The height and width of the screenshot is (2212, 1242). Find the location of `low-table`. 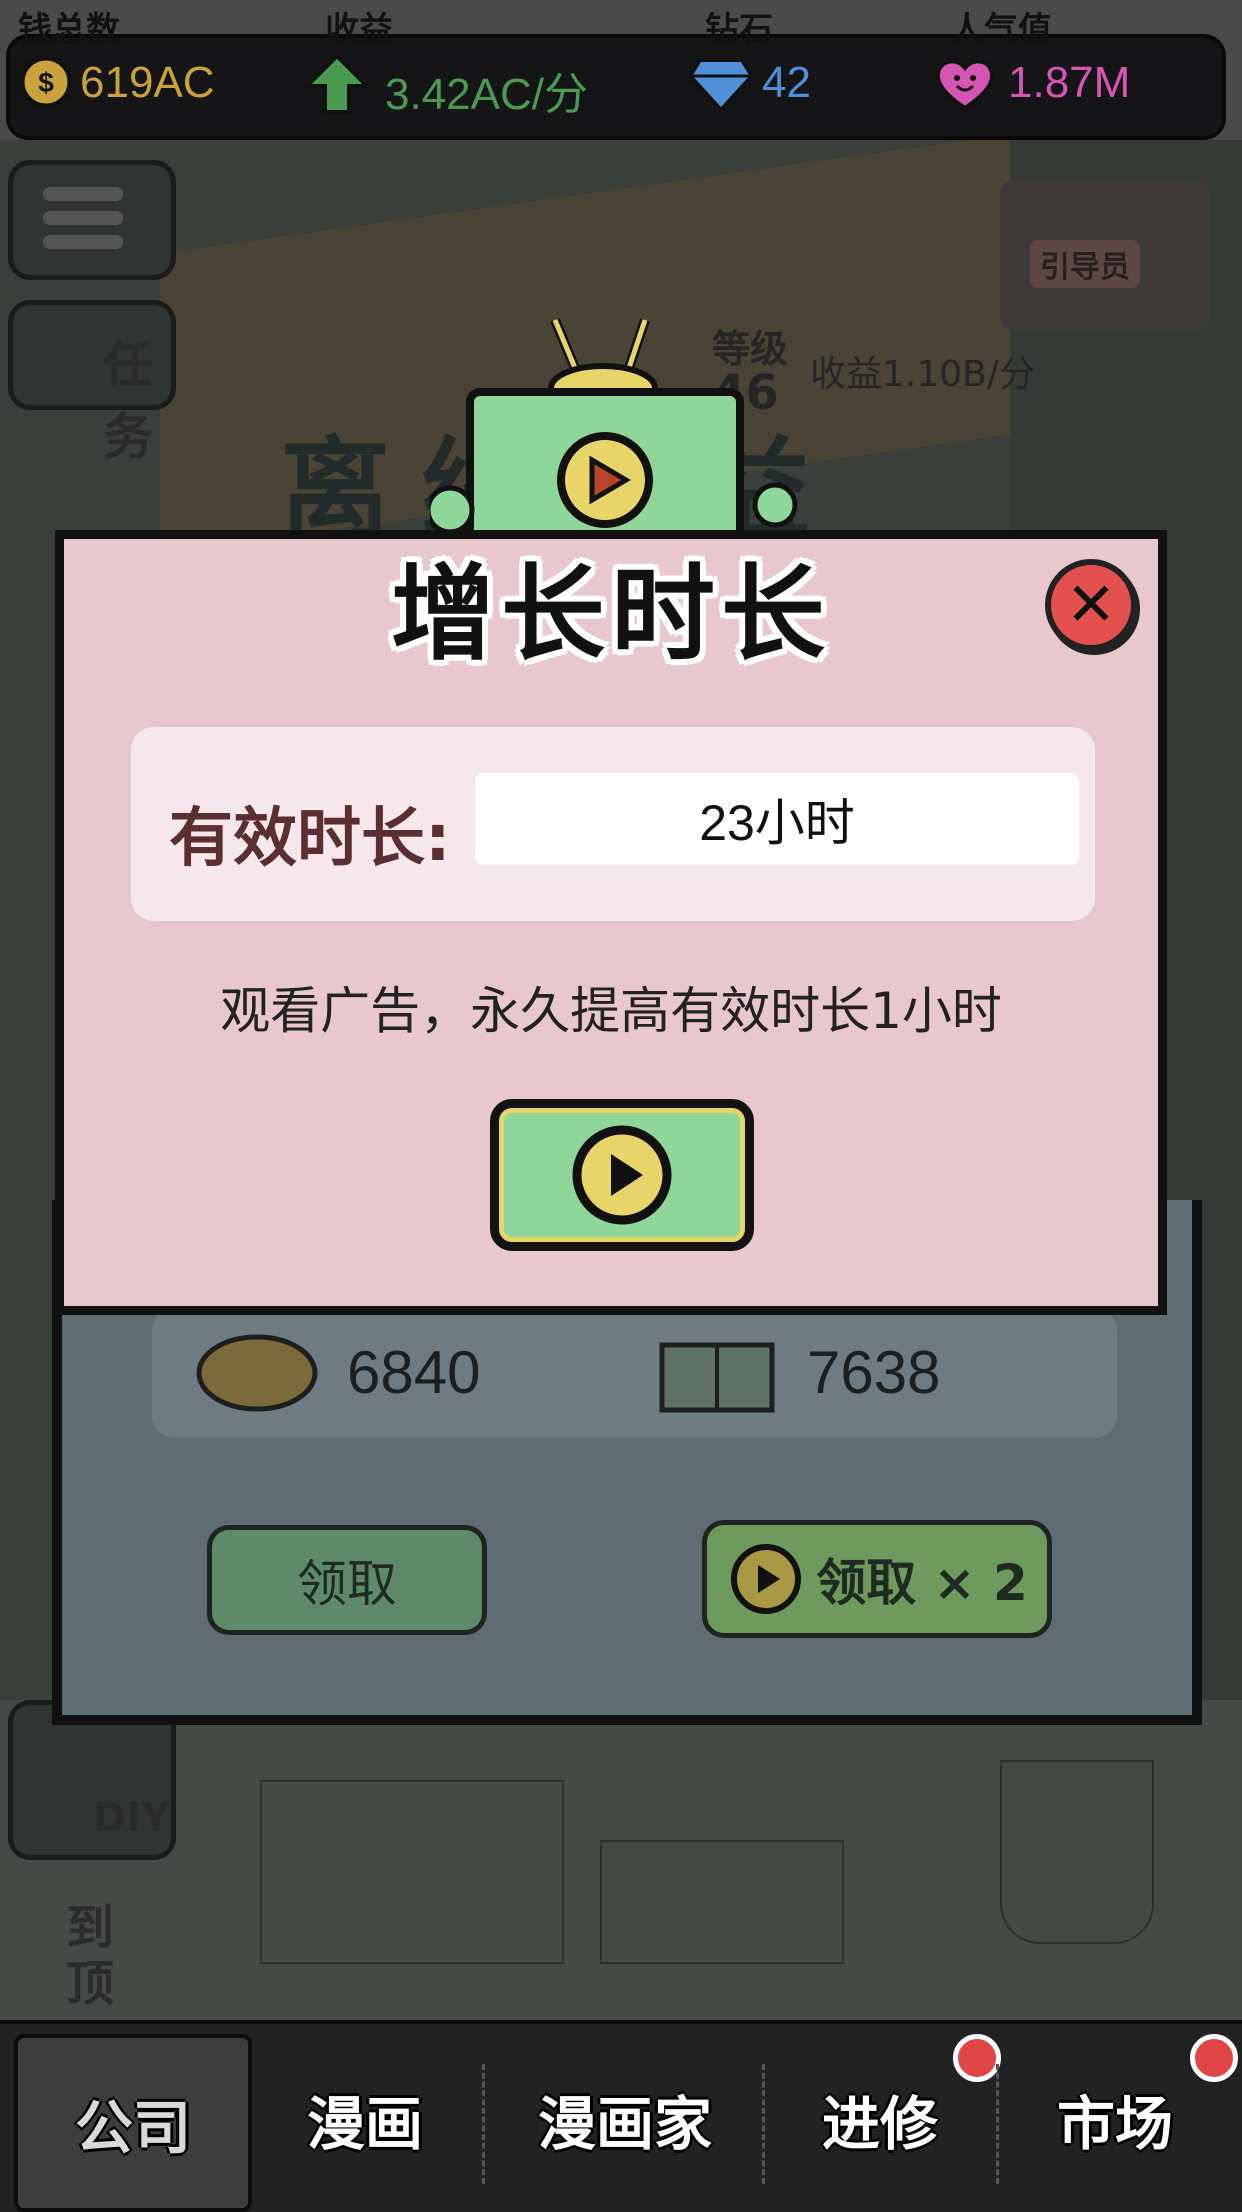

low-table is located at coordinates (722, 1902).